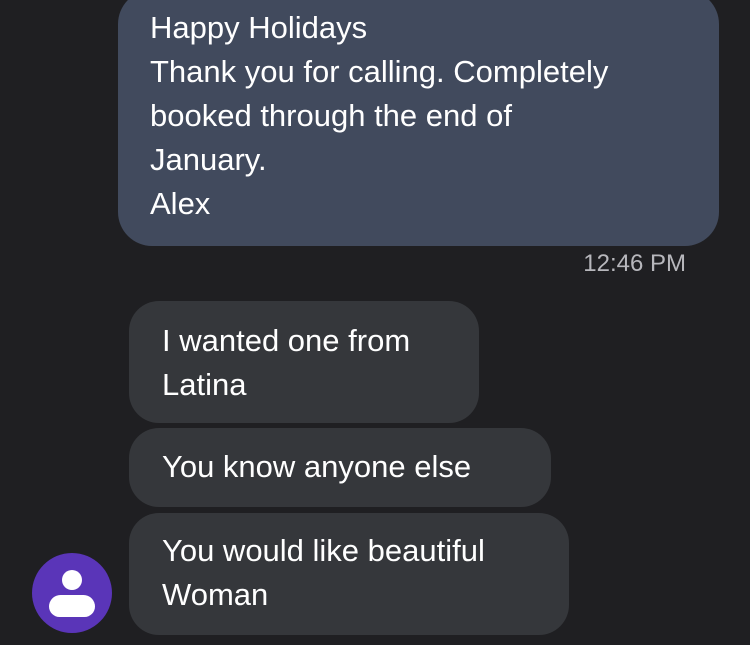 The height and width of the screenshot is (645, 750). What do you see at coordinates (72, 593) in the screenshot?
I see `contact-avatar` at bounding box center [72, 593].